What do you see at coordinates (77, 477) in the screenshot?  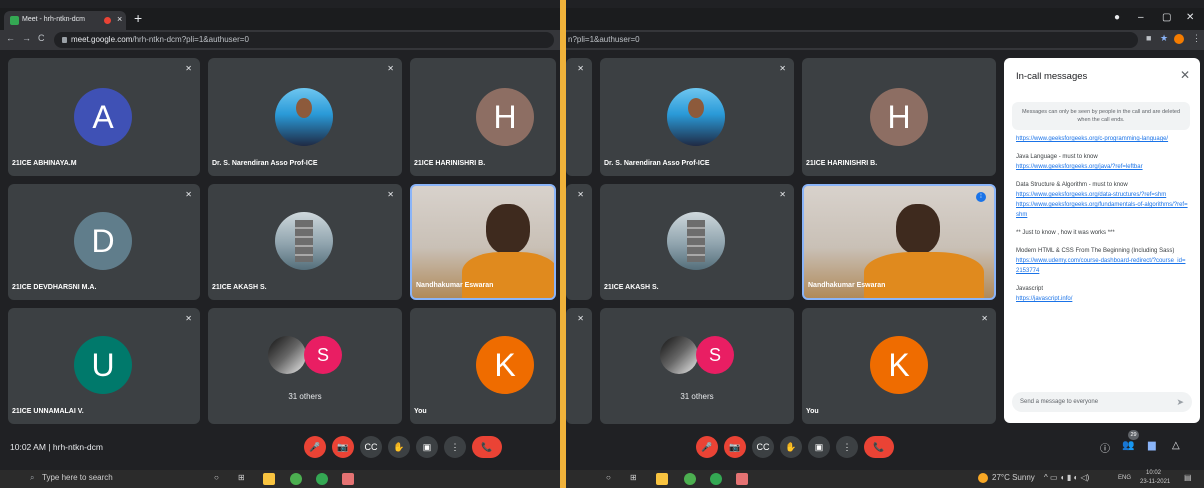 I see `taskbar-search: Type here to search` at bounding box center [77, 477].